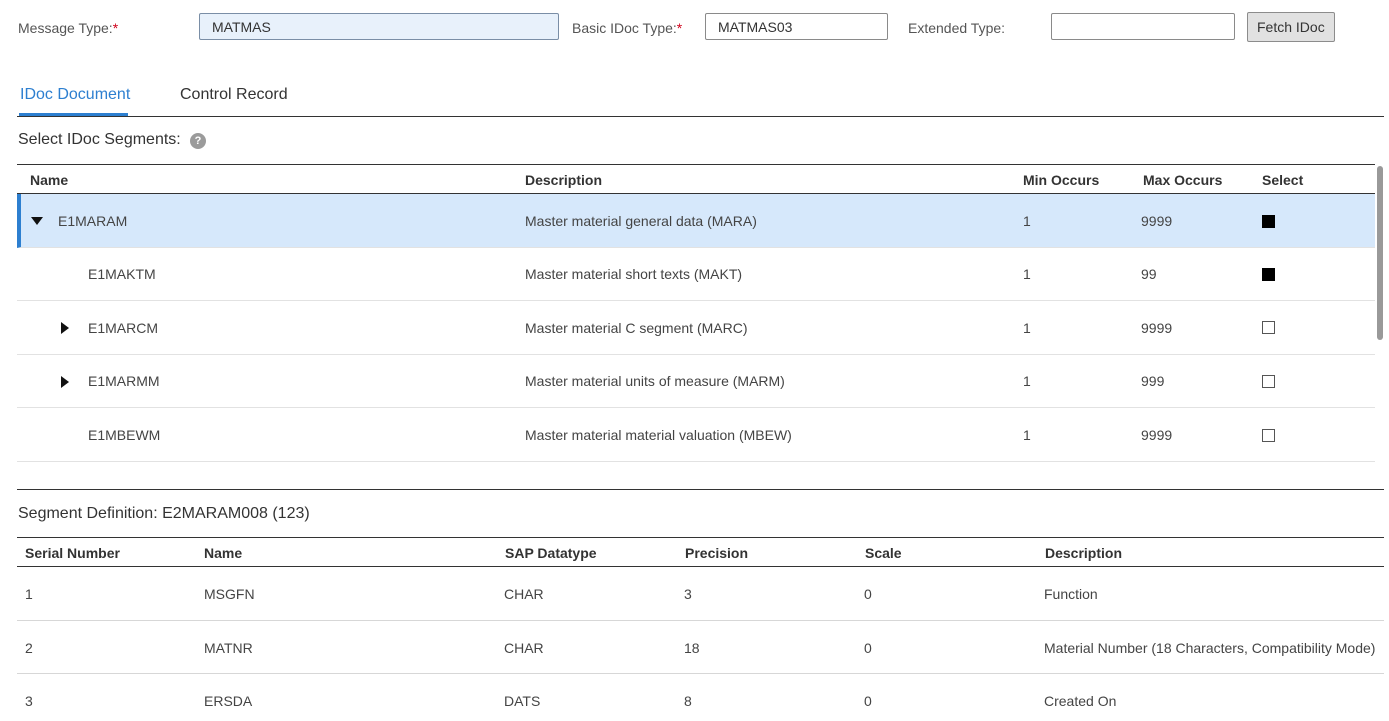  What do you see at coordinates (700, 537) in the screenshot?
I see `definition-table-top-border` at bounding box center [700, 537].